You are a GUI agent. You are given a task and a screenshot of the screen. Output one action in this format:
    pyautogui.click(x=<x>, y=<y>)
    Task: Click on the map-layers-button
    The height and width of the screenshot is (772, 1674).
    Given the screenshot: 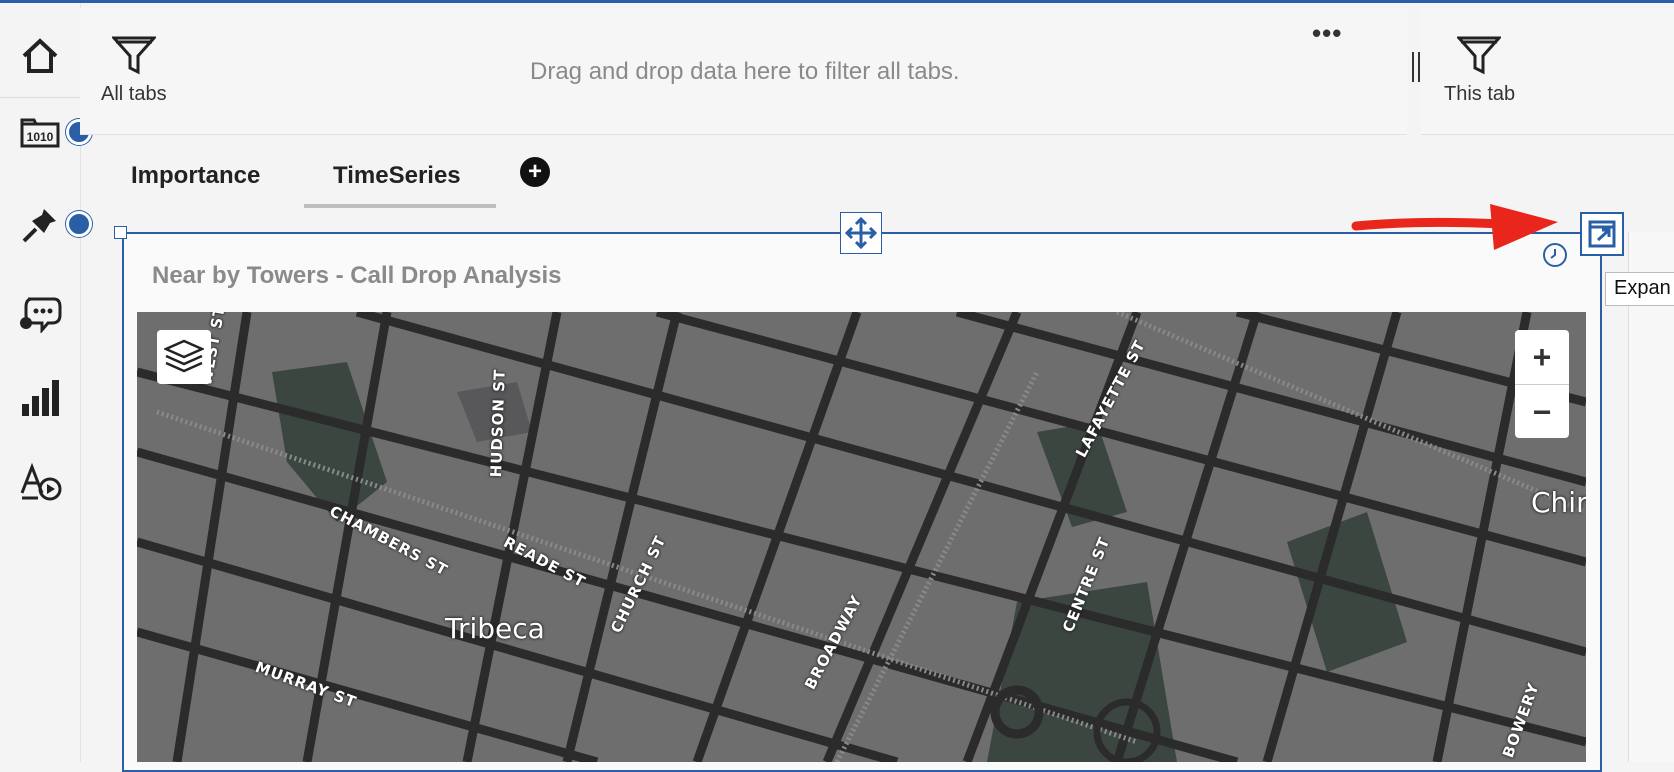 What is the action you would take?
    pyautogui.click(x=184, y=357)
    